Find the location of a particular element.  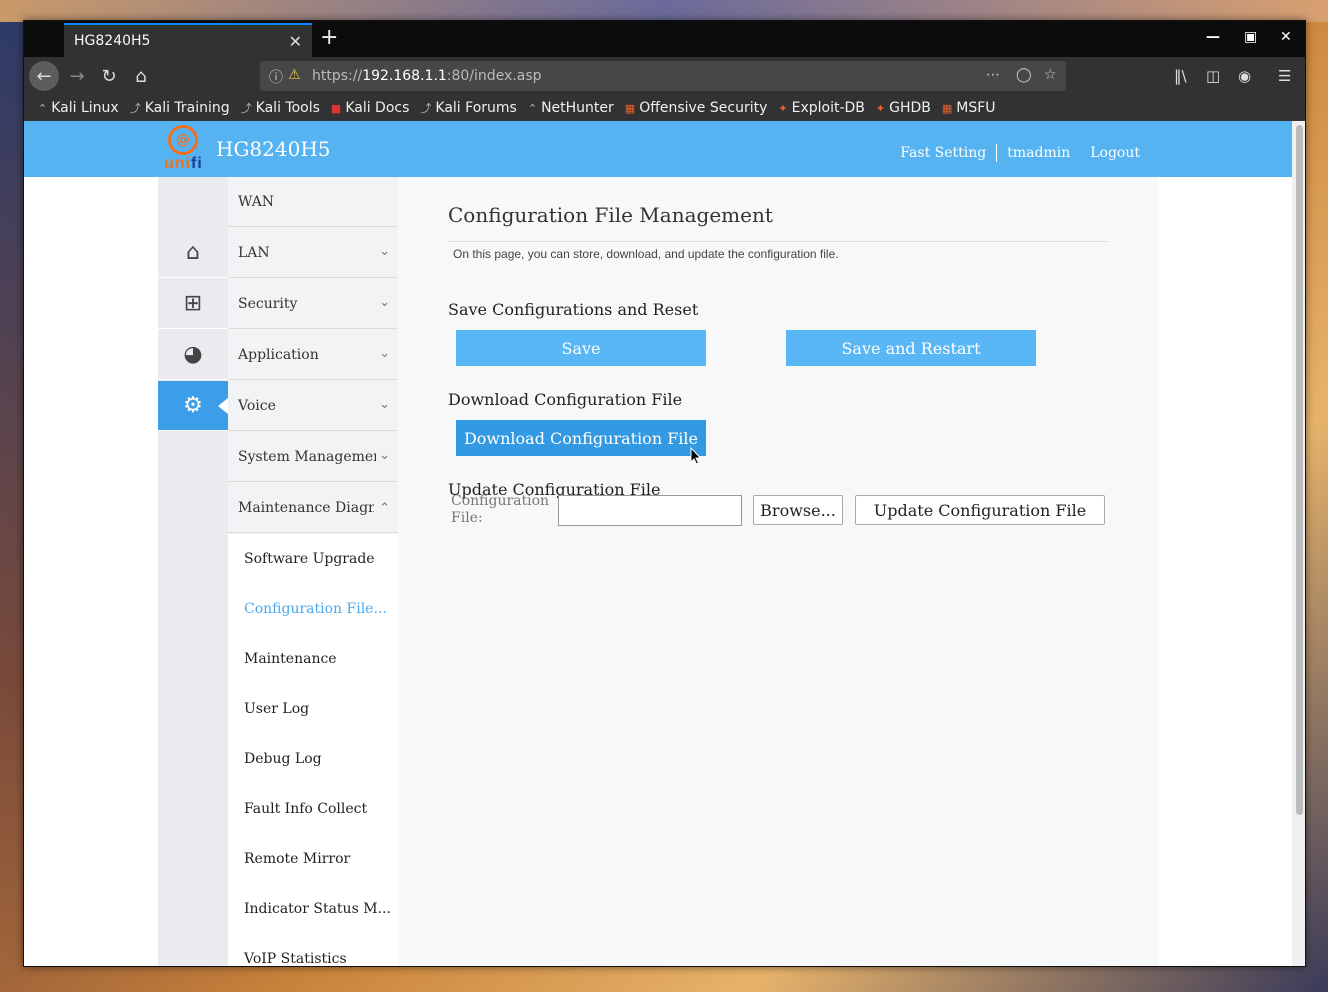

update-config-button: Update Configuration File is located at coordinates (980, 510).